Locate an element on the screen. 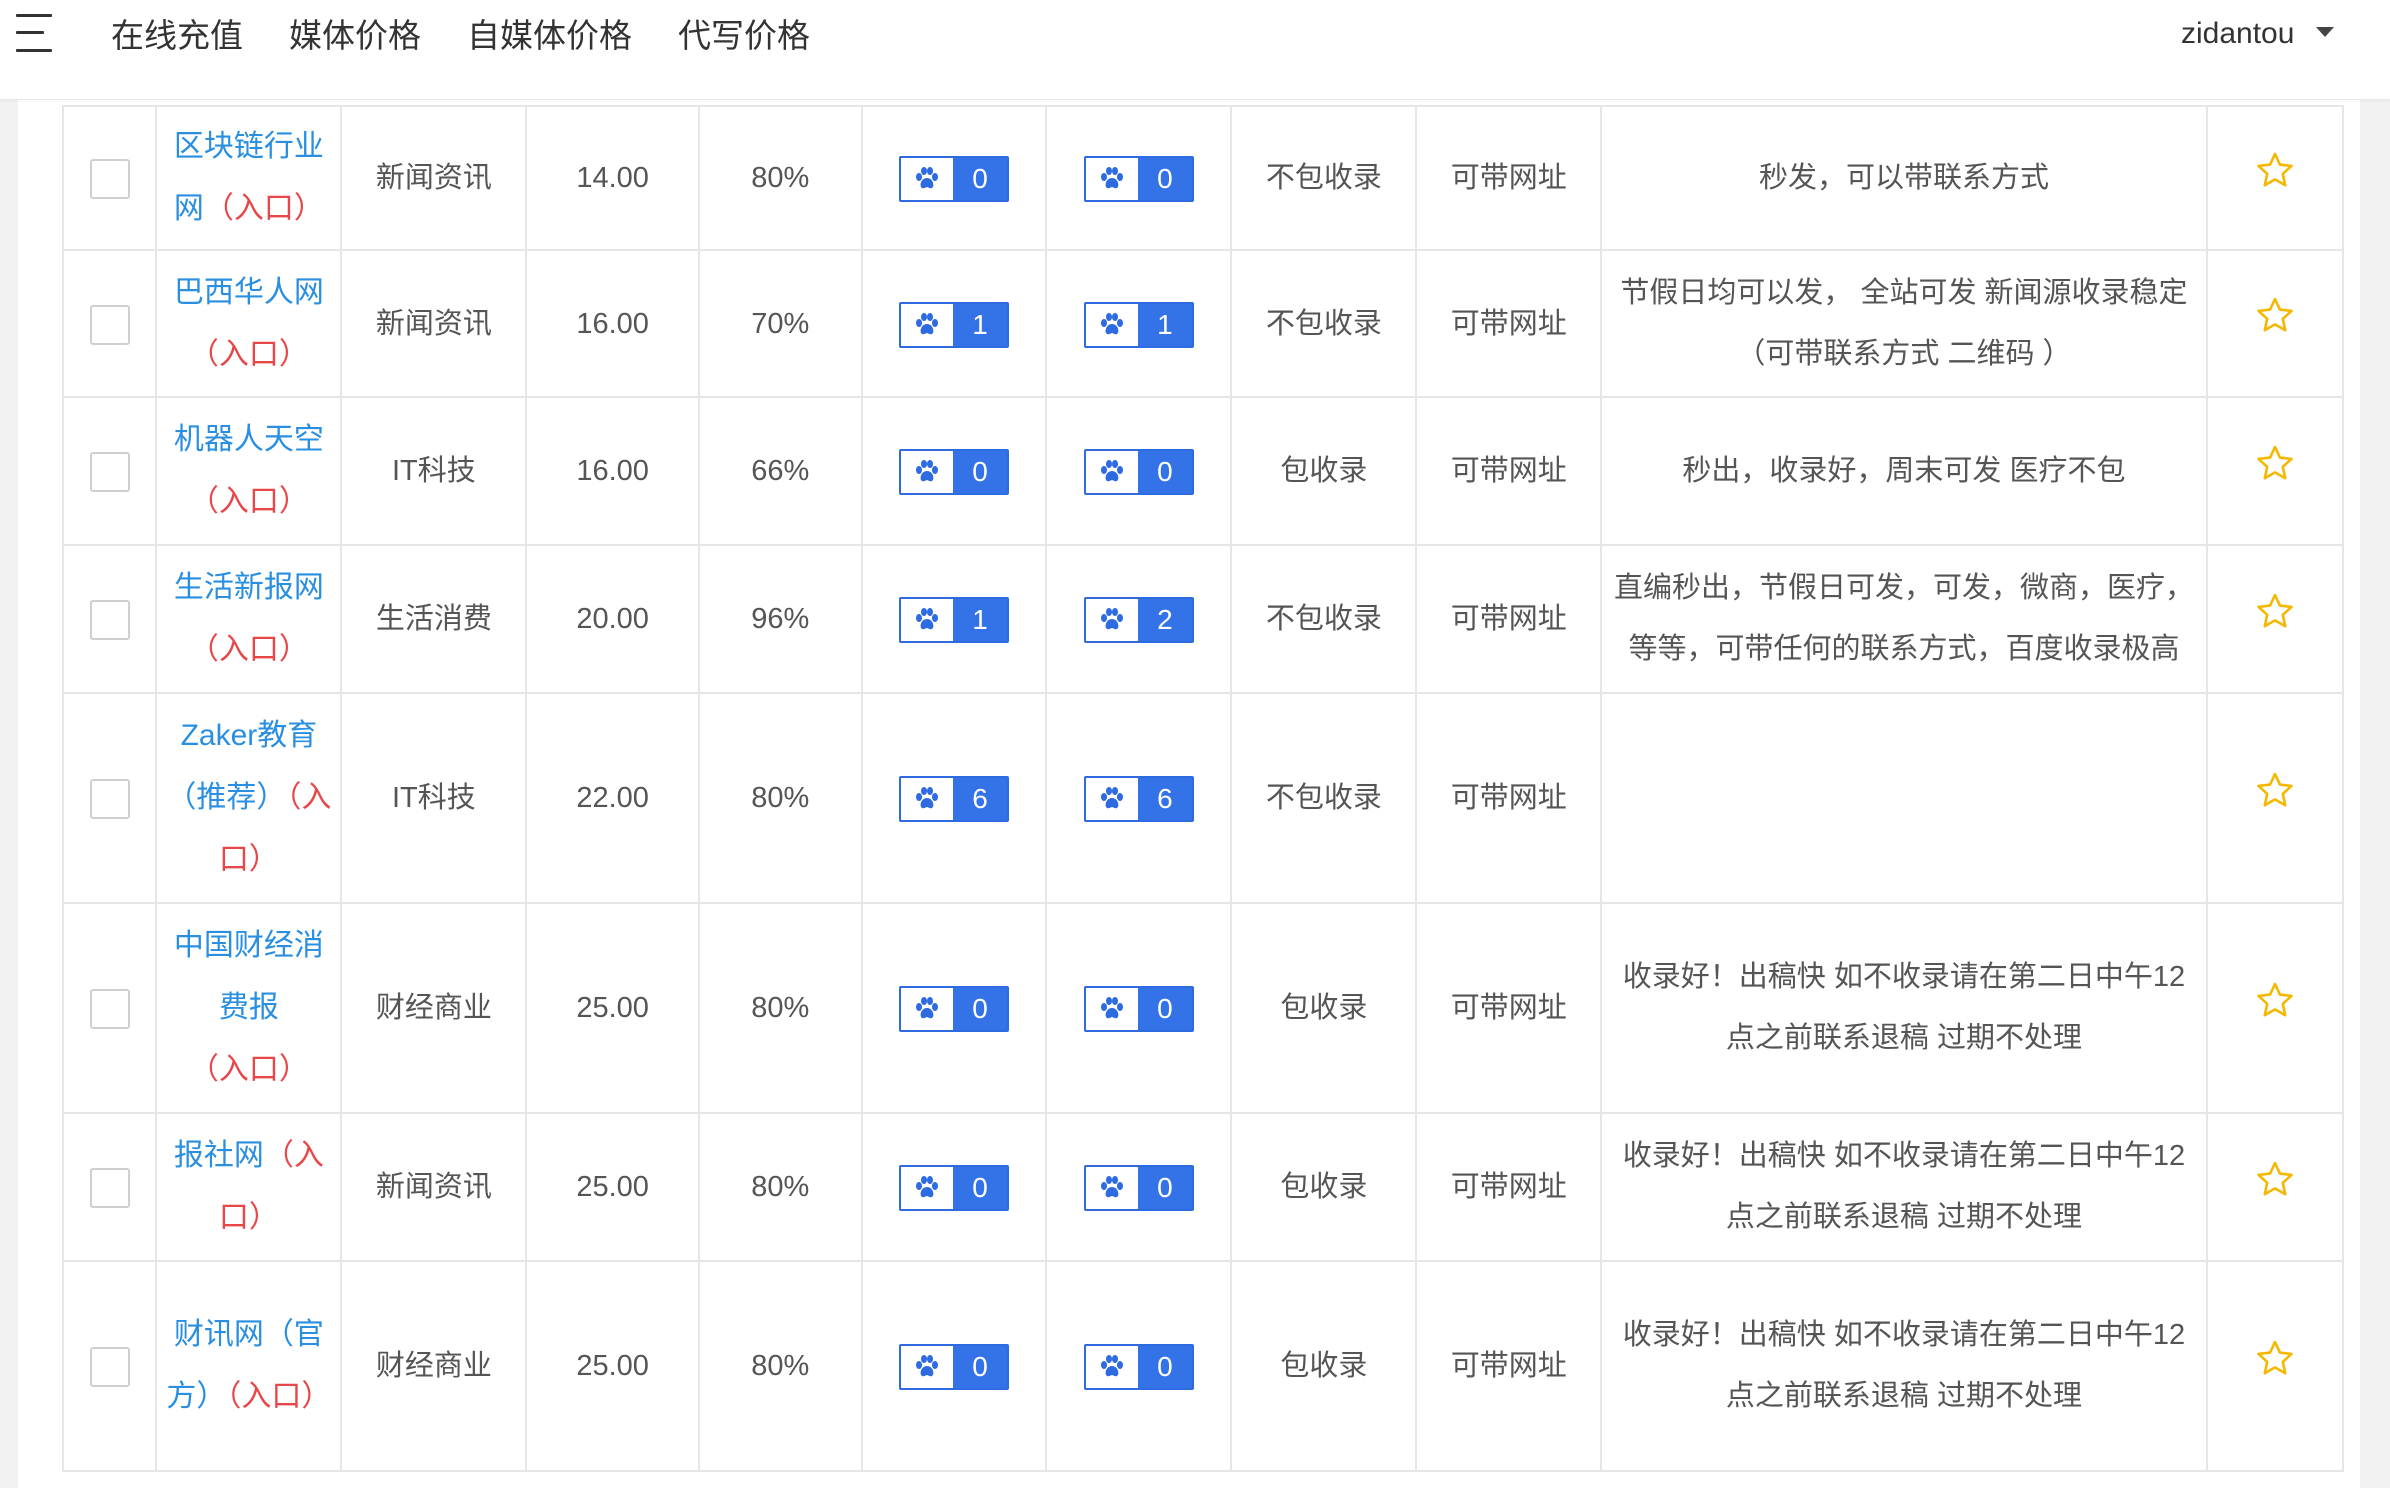 The width and height of the screenshot is (2390, 1488). nav-recharge: 在线充值 is located at coordinates (177, 36).